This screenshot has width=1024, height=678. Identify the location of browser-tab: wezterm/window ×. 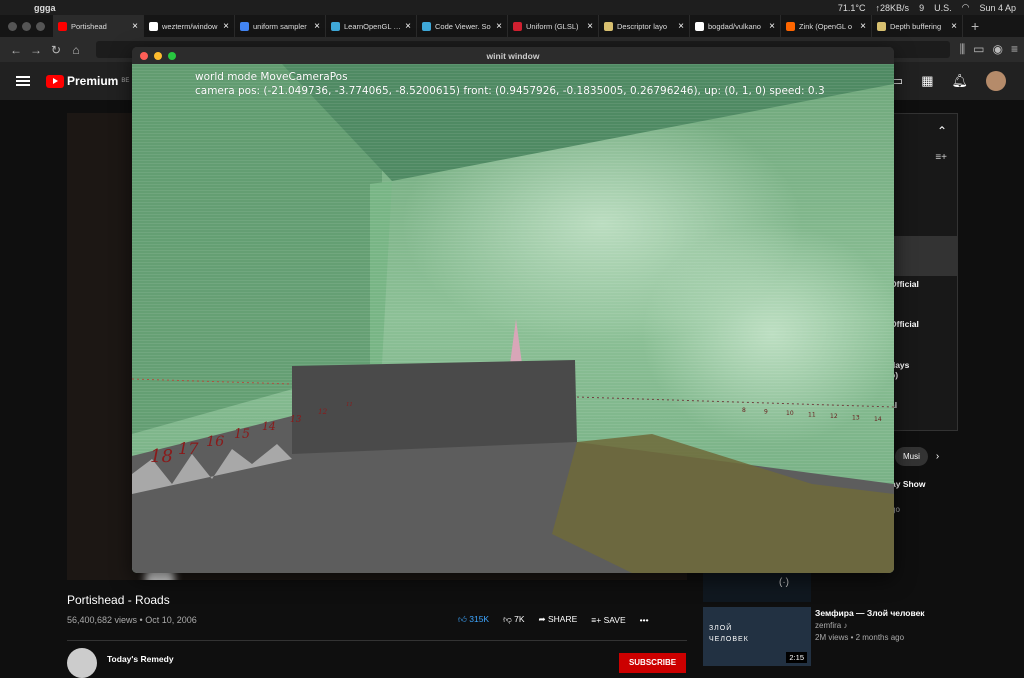
(189, 26).